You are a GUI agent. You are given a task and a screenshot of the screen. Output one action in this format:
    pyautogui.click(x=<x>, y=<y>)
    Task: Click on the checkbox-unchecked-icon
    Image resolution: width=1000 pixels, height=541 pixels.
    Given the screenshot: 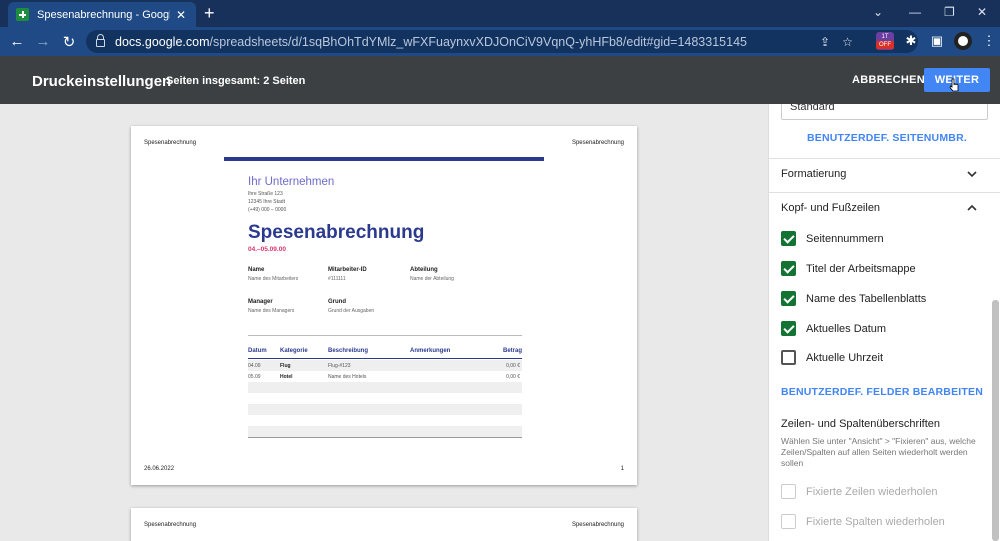 What is the action you would take?
    pyautogui.click(x=788, y=357)
    